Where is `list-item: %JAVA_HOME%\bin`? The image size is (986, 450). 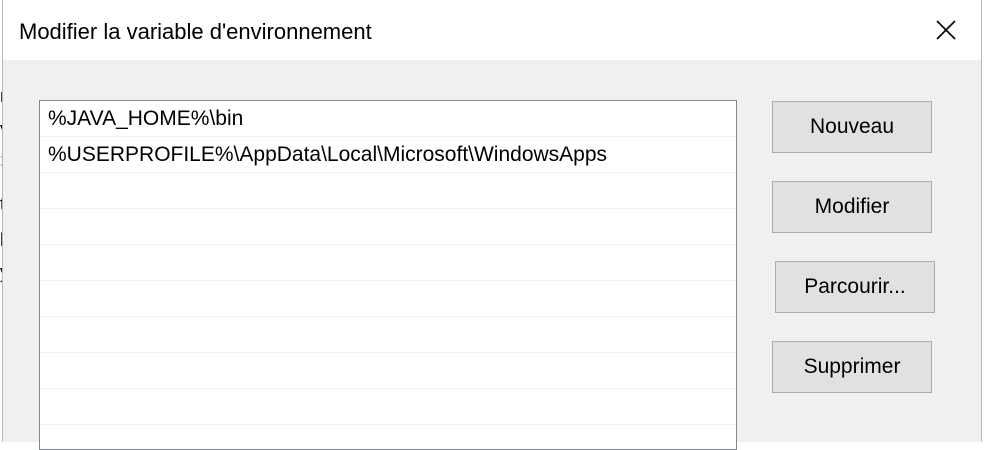 list-item: %JAVA_HOME%\bin is located at coordinates (388, 119).